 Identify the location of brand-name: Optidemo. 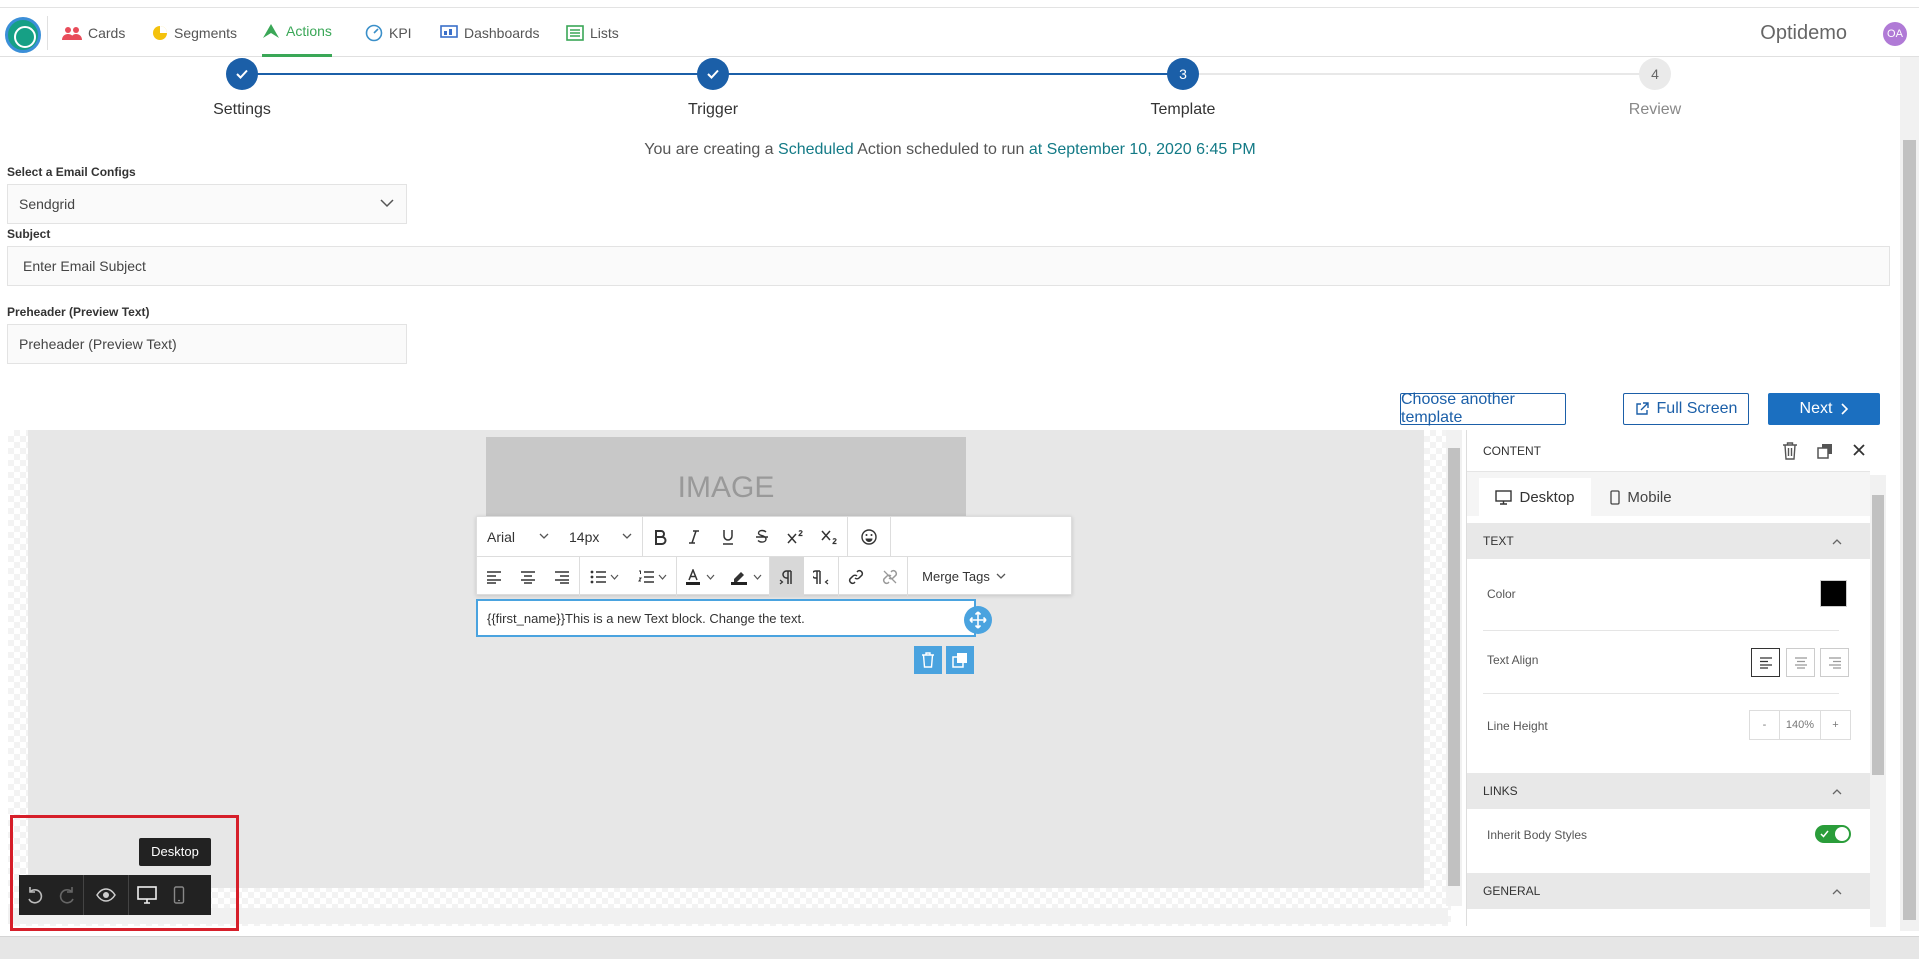
(1803, 33).